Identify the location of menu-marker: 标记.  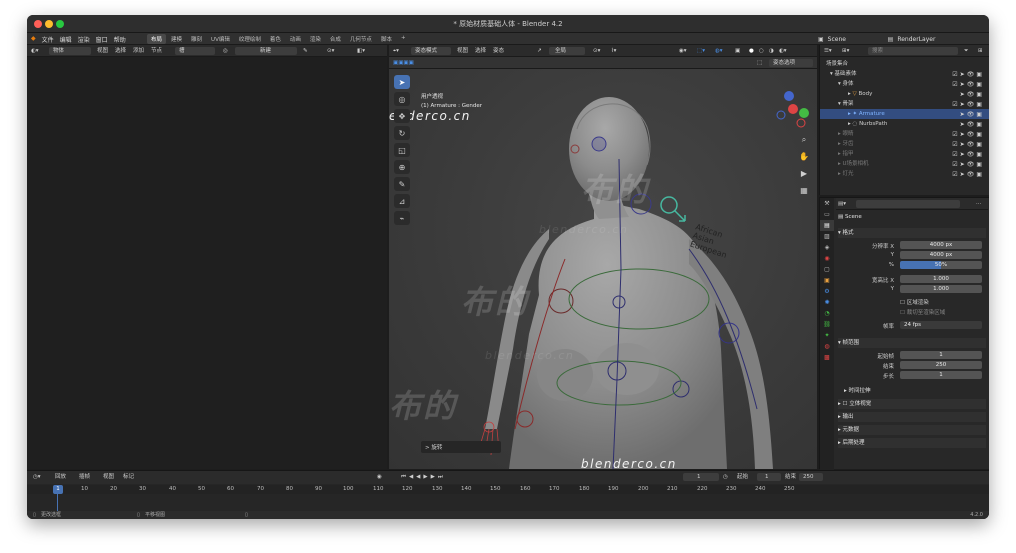
(128, 477).